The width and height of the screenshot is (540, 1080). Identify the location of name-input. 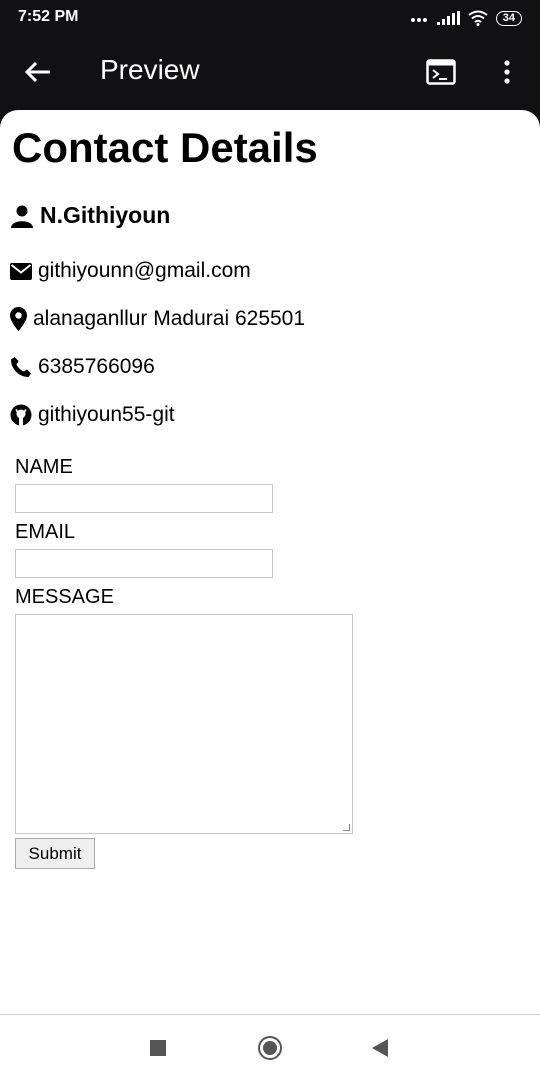
(144, 498).